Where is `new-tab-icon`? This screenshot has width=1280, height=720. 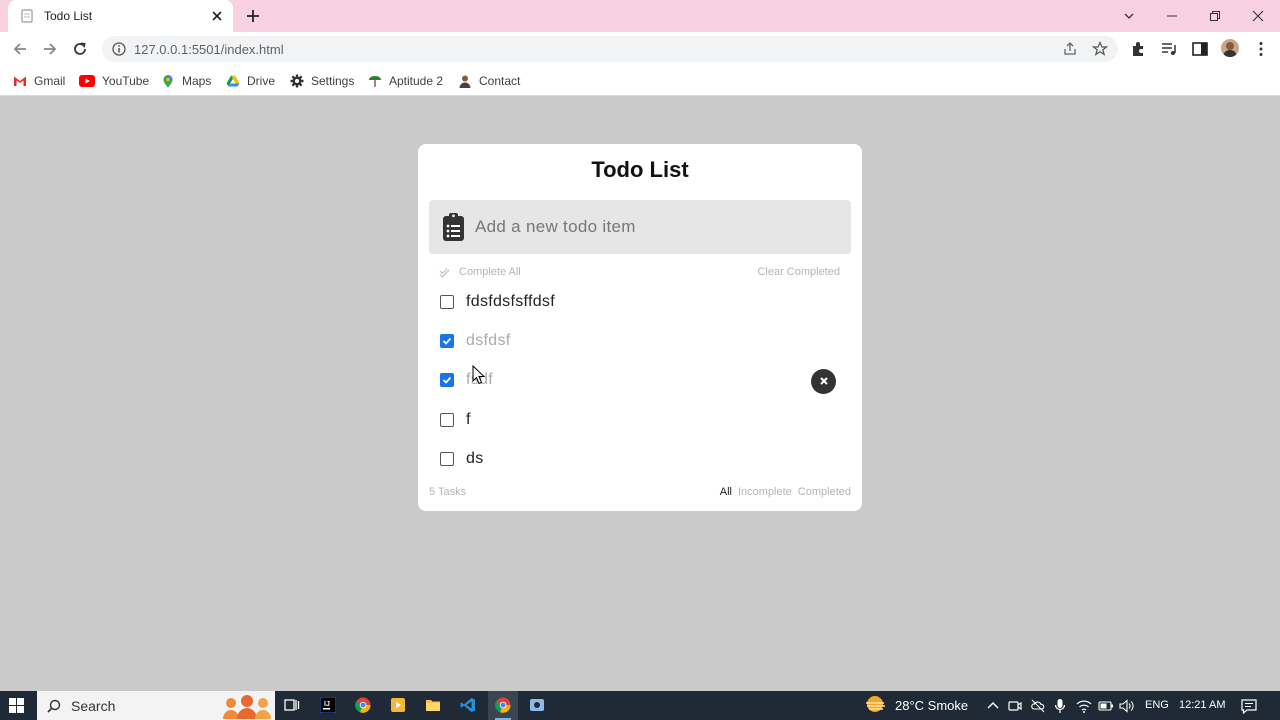
new-tab-icon is located at coordinates (253, 16).